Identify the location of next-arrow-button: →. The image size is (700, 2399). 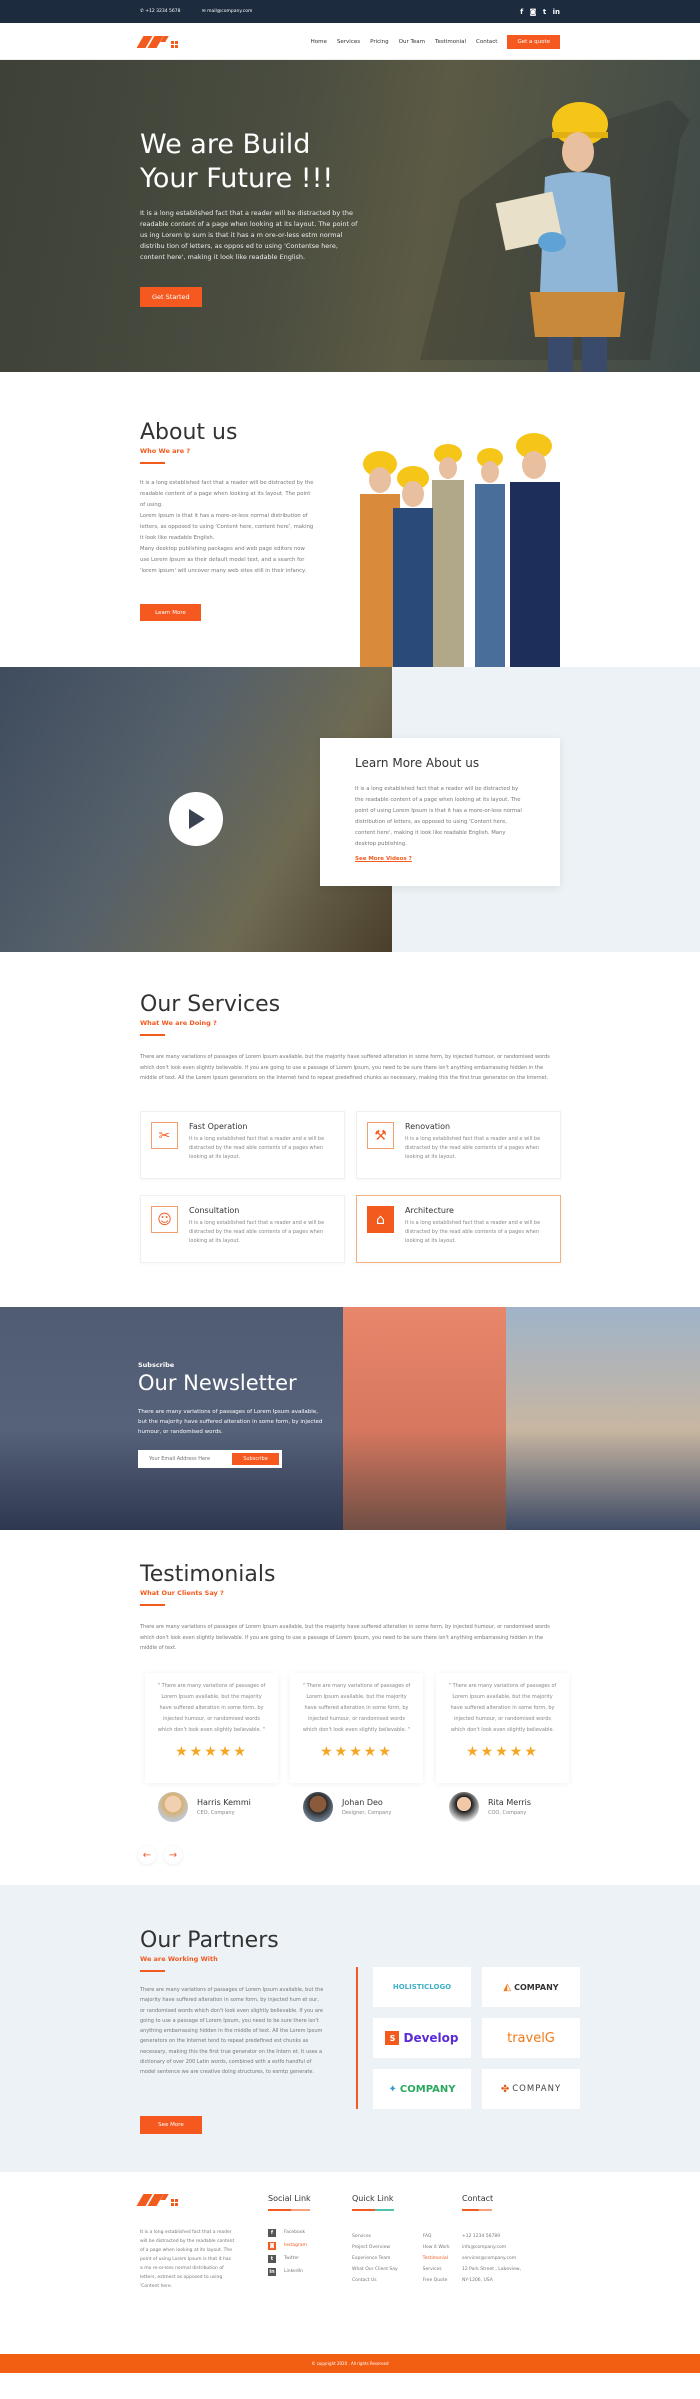
(173, 1855).